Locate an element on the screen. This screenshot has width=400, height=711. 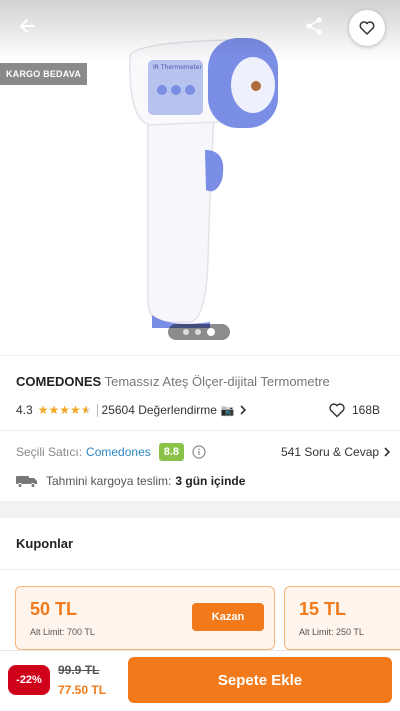
divider is located at coordinates (97, 410).